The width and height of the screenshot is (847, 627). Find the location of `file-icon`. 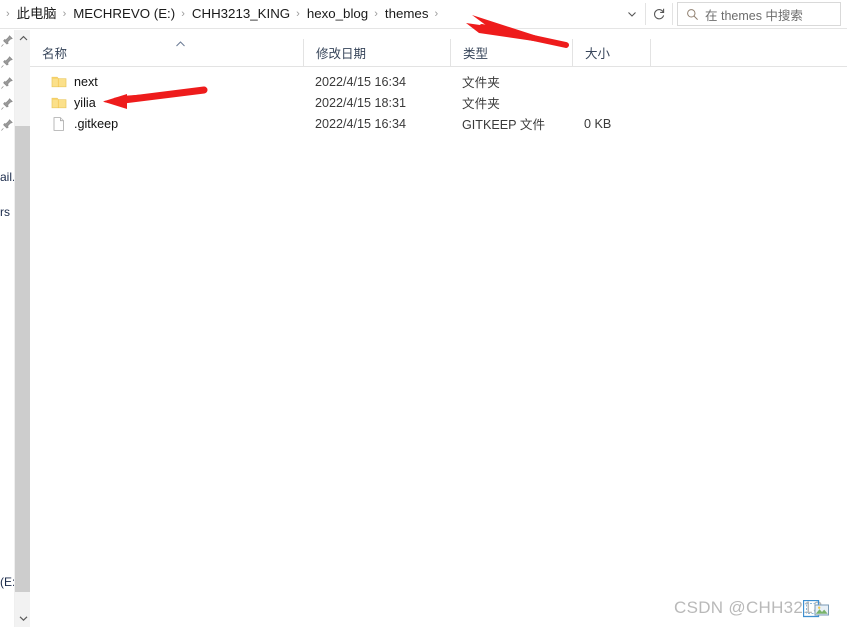

file-icon is located at coordinates (59, 124).